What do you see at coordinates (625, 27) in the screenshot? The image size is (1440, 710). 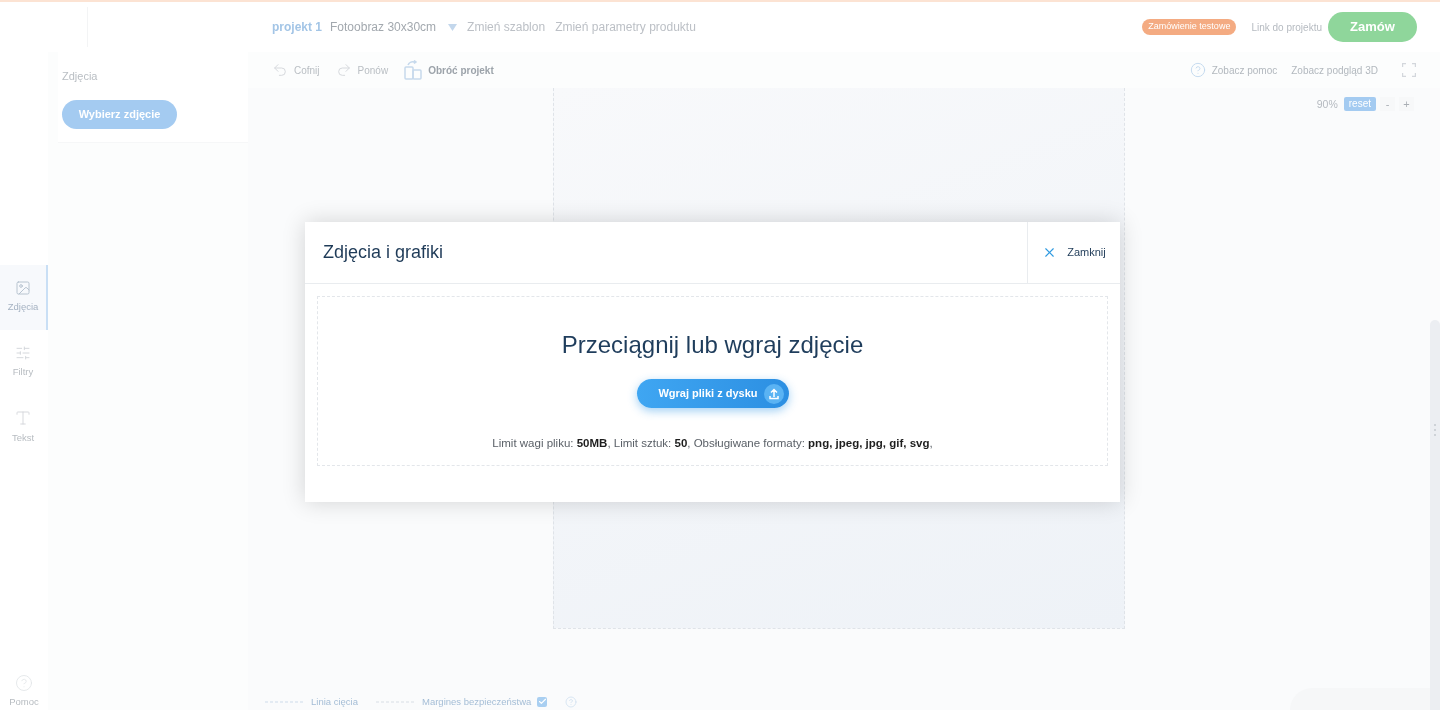 I see `header-link: Zmień parametry produktu` at bounding box center [625, 27].